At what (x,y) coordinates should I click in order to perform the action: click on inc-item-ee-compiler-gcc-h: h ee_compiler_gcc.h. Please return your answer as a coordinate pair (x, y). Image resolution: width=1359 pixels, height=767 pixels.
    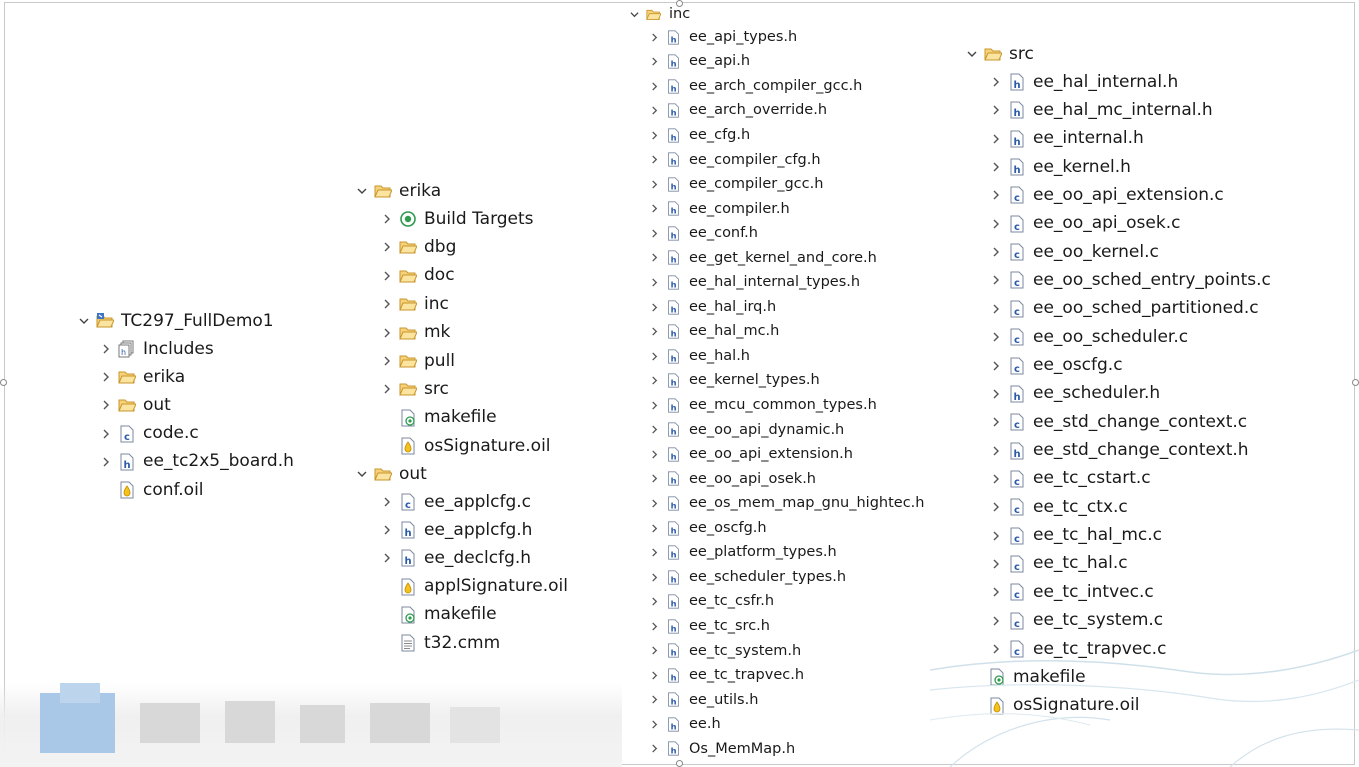
    Looking at the image, I should click on (735, 184).